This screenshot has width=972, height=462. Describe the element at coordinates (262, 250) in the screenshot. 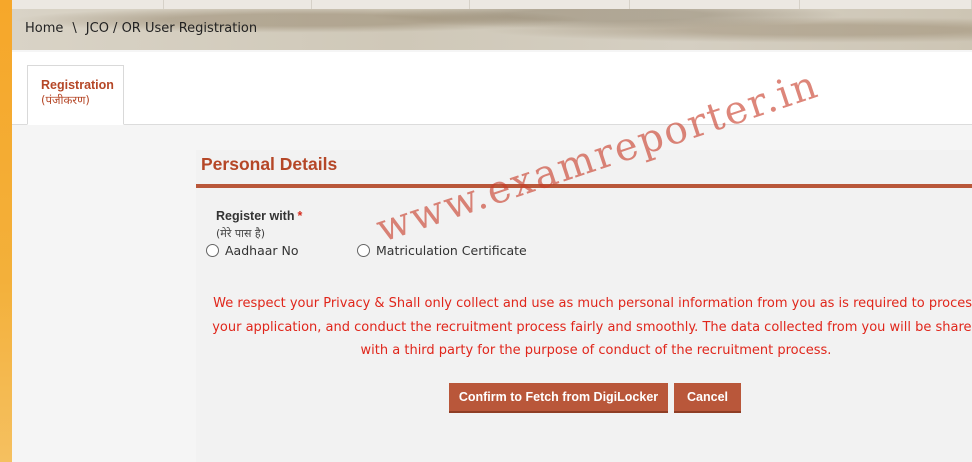

I see `radio-label-aadhaar: Aadhaar No` at that location.